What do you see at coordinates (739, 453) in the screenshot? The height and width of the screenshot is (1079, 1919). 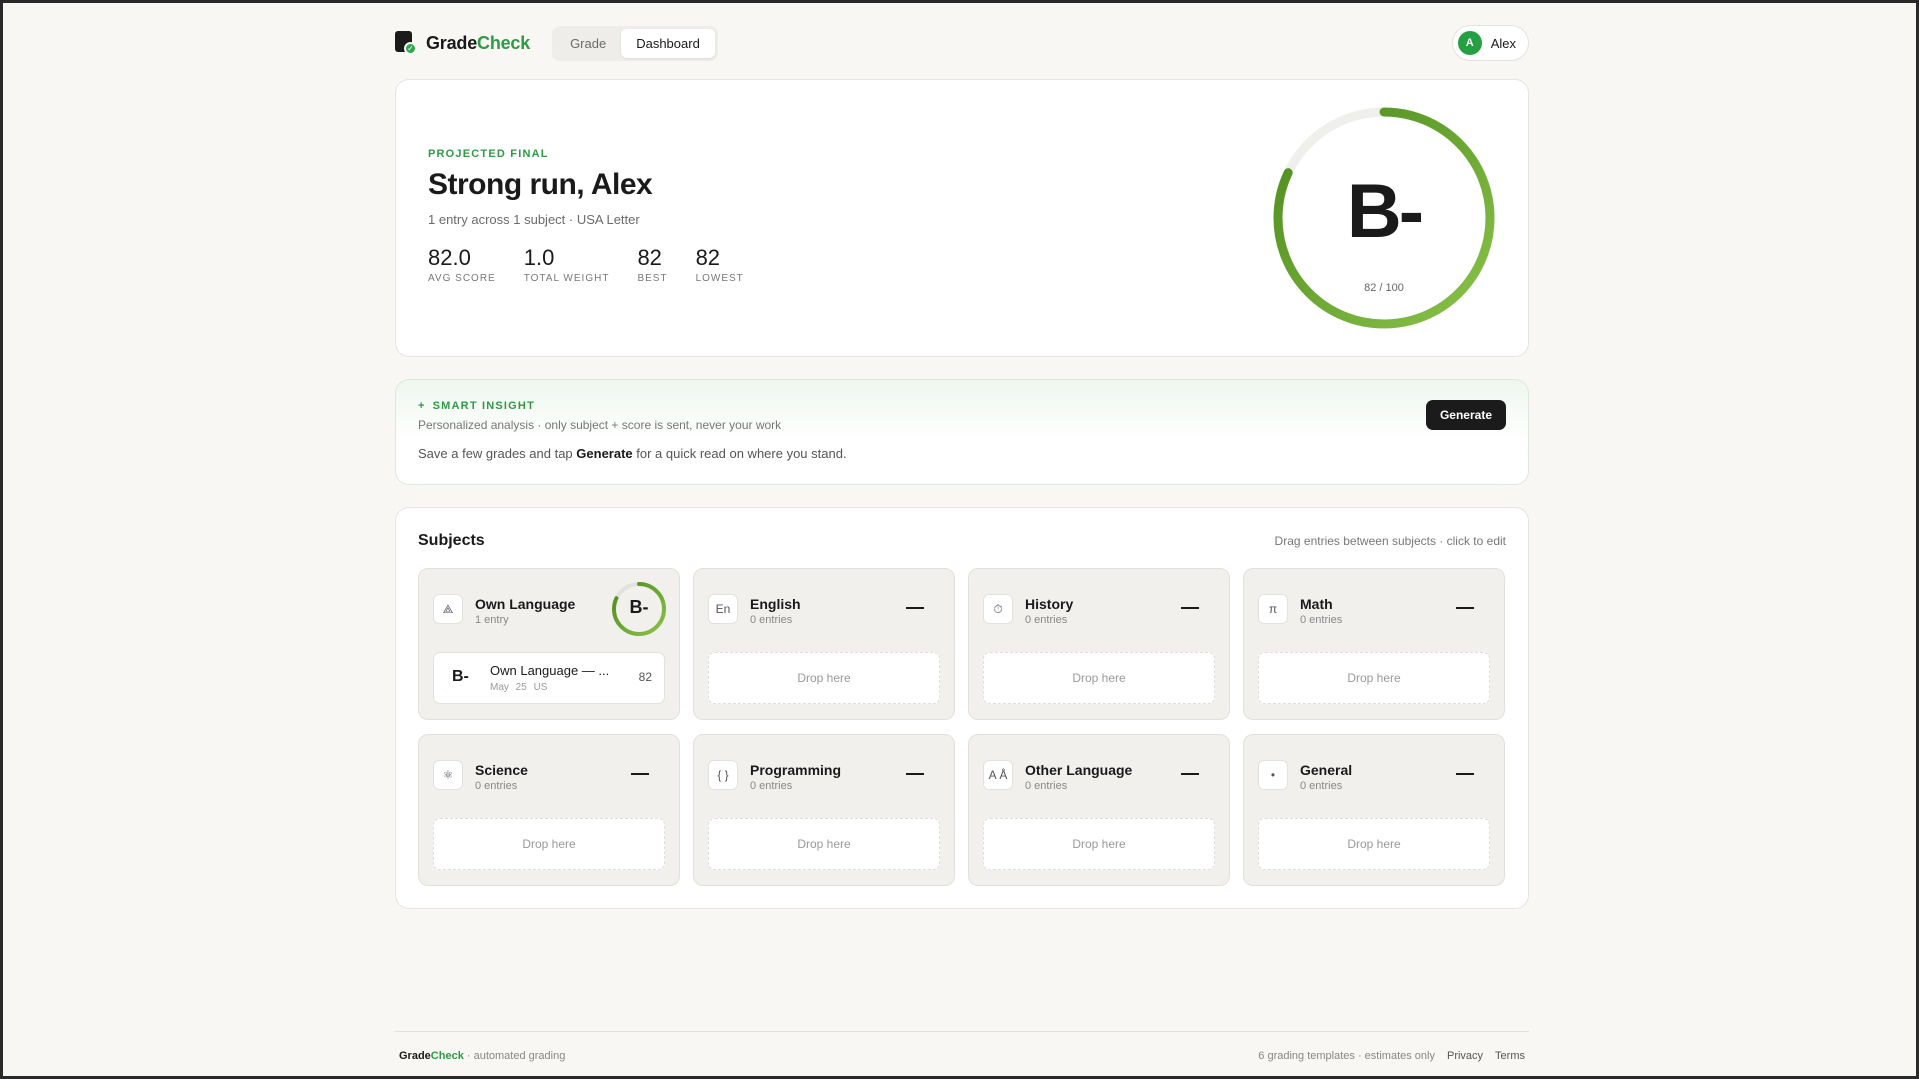 I see `insight-body-post: for a quick read on where you stand.` at bounding box center [739, 453].